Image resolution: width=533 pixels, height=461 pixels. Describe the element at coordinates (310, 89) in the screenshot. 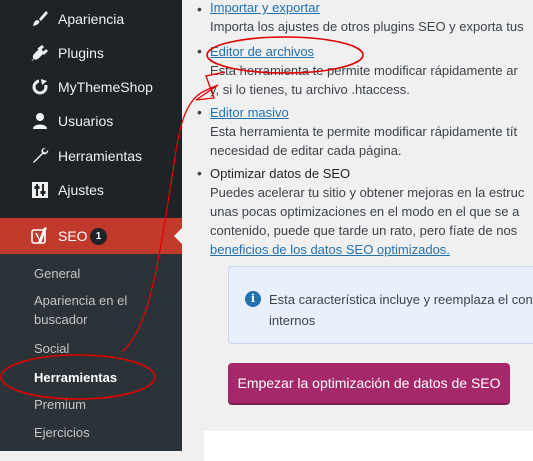

I see `tool-description: y, si lo tienes, tu archivo .htaccess.` at that location.